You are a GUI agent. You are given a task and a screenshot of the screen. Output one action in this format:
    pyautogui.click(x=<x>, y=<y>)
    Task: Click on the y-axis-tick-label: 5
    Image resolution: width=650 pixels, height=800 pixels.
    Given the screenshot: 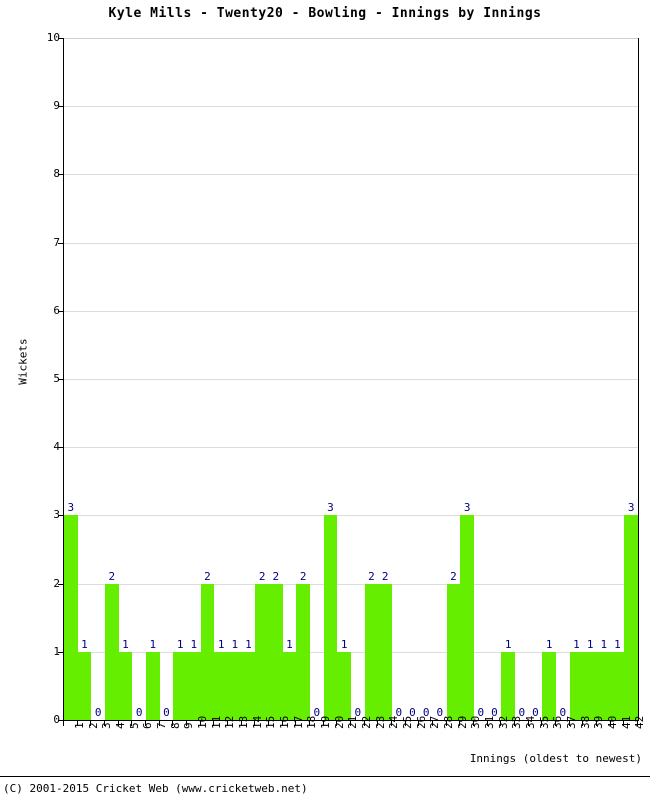 What is the action you would take?
    pyautogui.click(x=56, y=378)
    